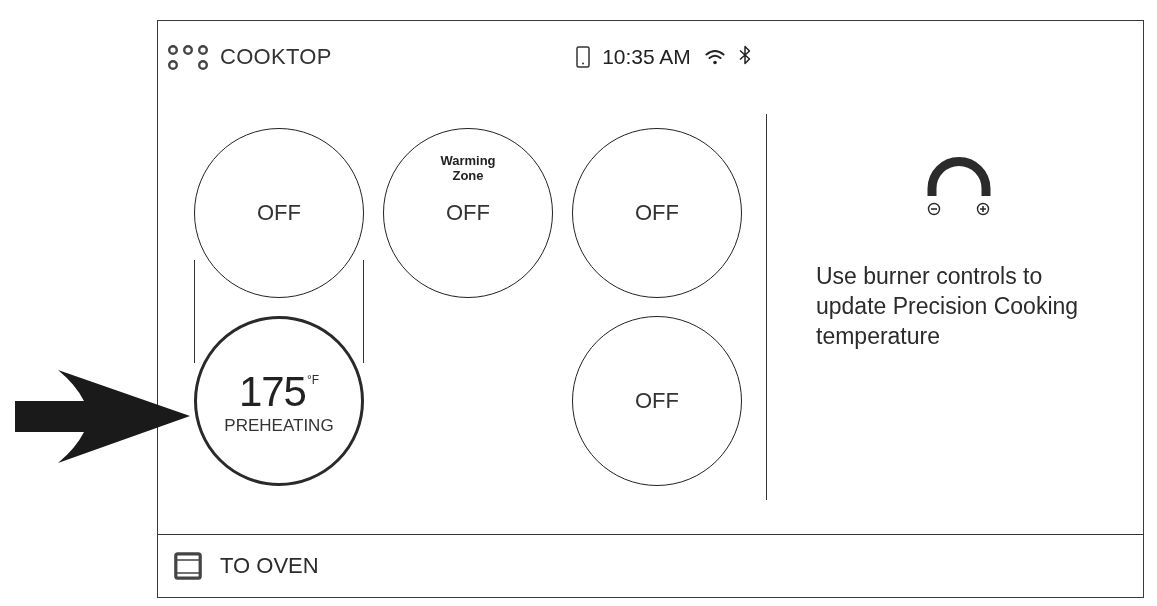  I want to click on precision-cooking-hint: Use burner controls to update Precision Cooking temperature, so click(948, 306).